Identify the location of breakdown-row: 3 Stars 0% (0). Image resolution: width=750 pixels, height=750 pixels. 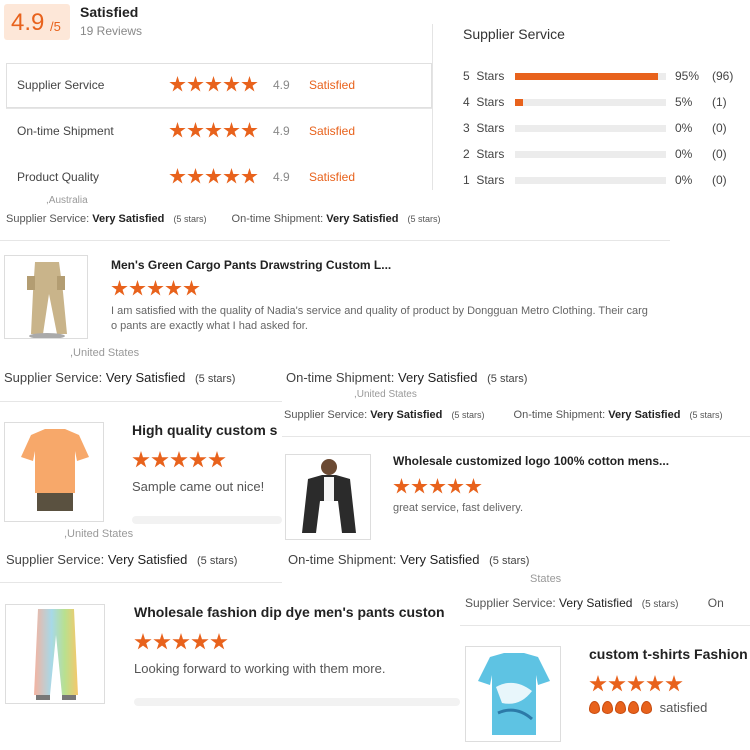
(606, 128).